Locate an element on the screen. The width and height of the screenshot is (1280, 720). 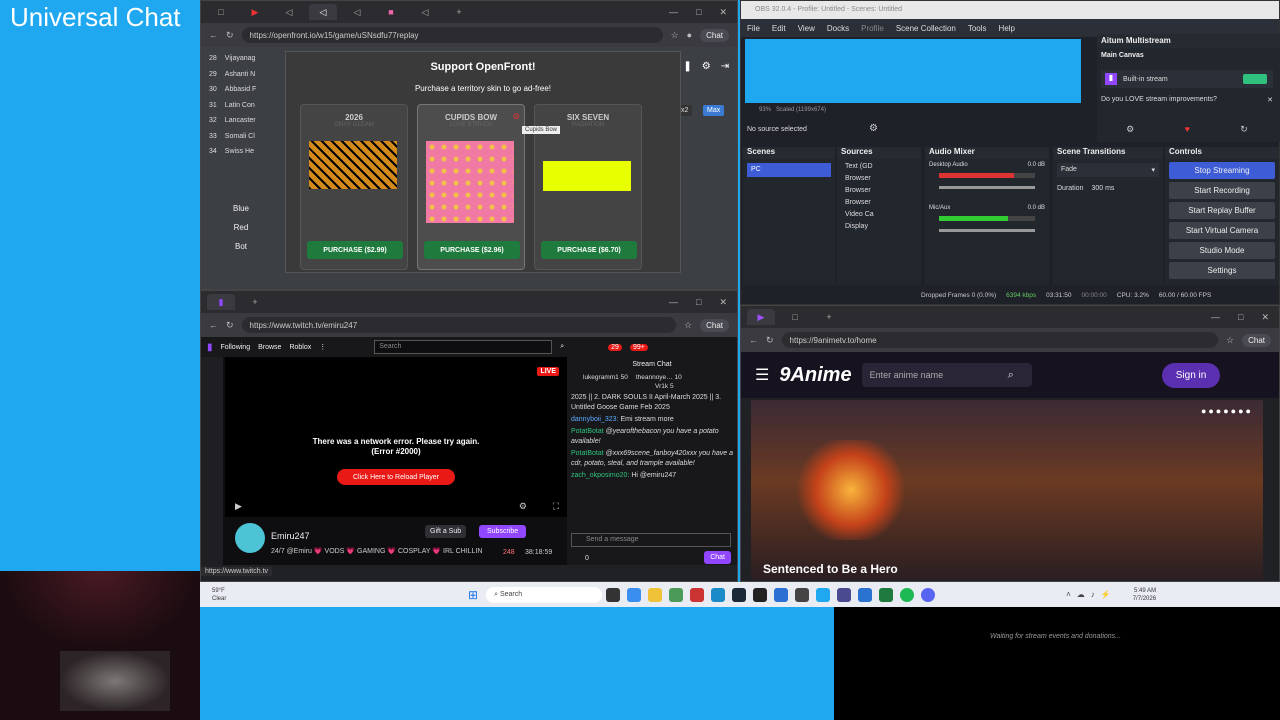
purchase-button: PURCHASE ($2.96) is located at coordinates (472, 250).